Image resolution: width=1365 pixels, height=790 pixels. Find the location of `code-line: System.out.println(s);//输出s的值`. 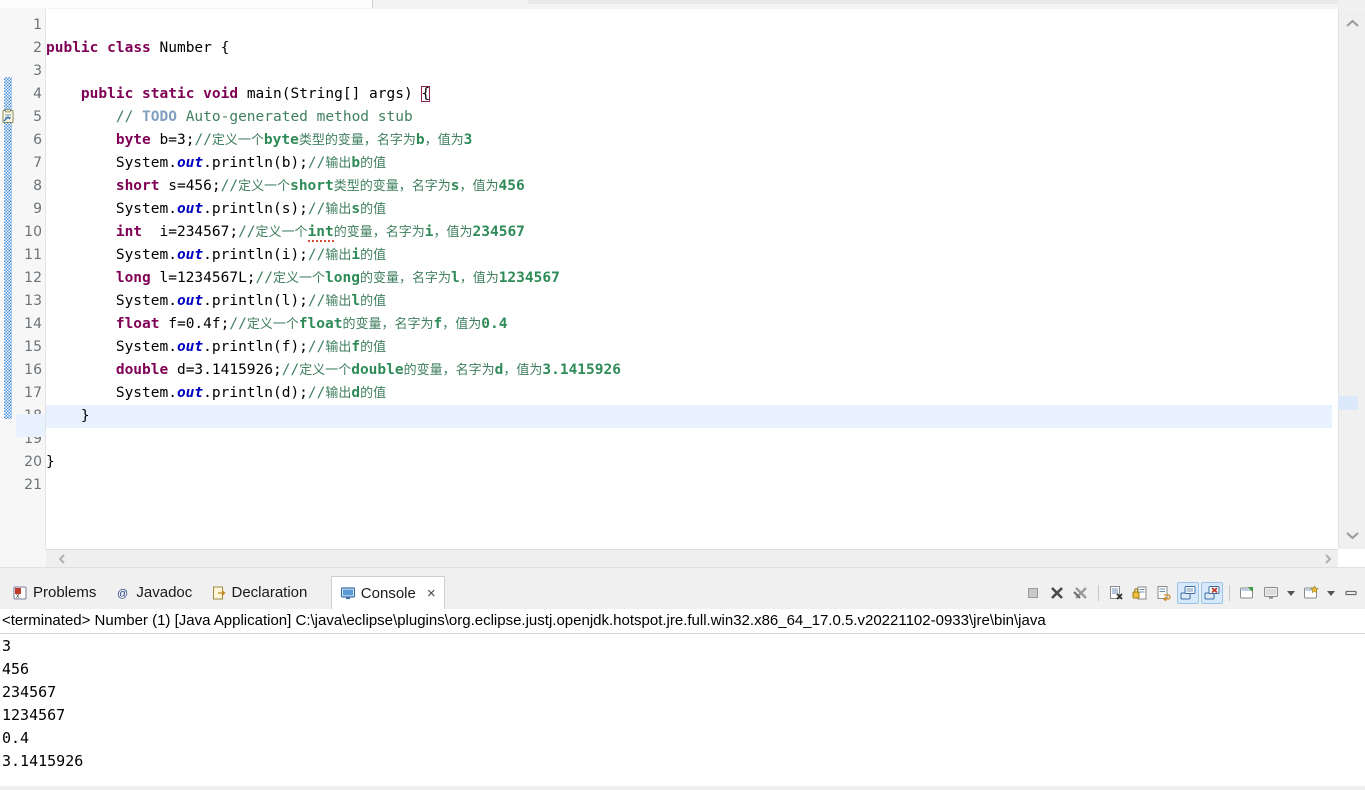

code-line: System.out.println(s);//输出s的值 is located at coordinates (689, 209).